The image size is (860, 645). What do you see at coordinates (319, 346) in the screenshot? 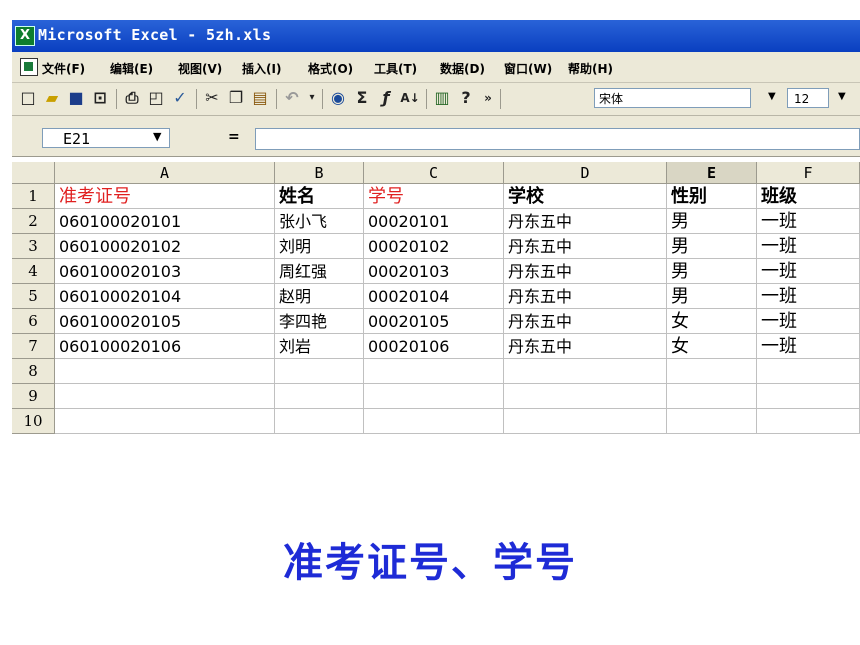
I see `cell-b7: 刘岩` at bounding box center [319, 346].